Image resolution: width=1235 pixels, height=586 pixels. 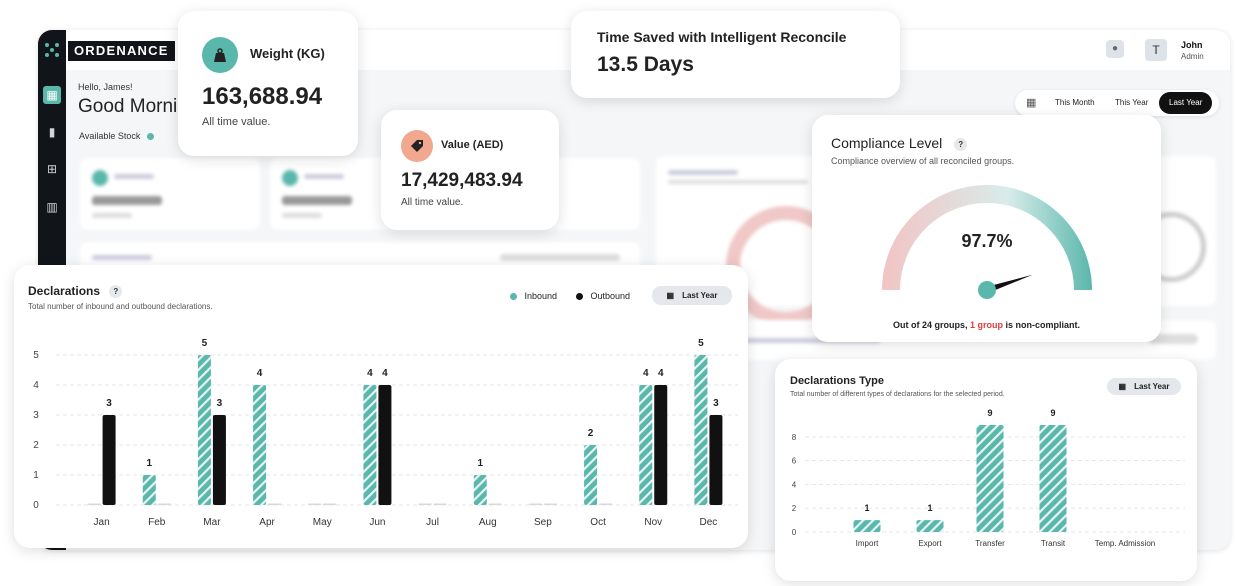 What do you see at coordinates (692, 295) in the screenshot?
I see `declarations-filter-button: ▦ Last Year` at bounding box center [692, 295].